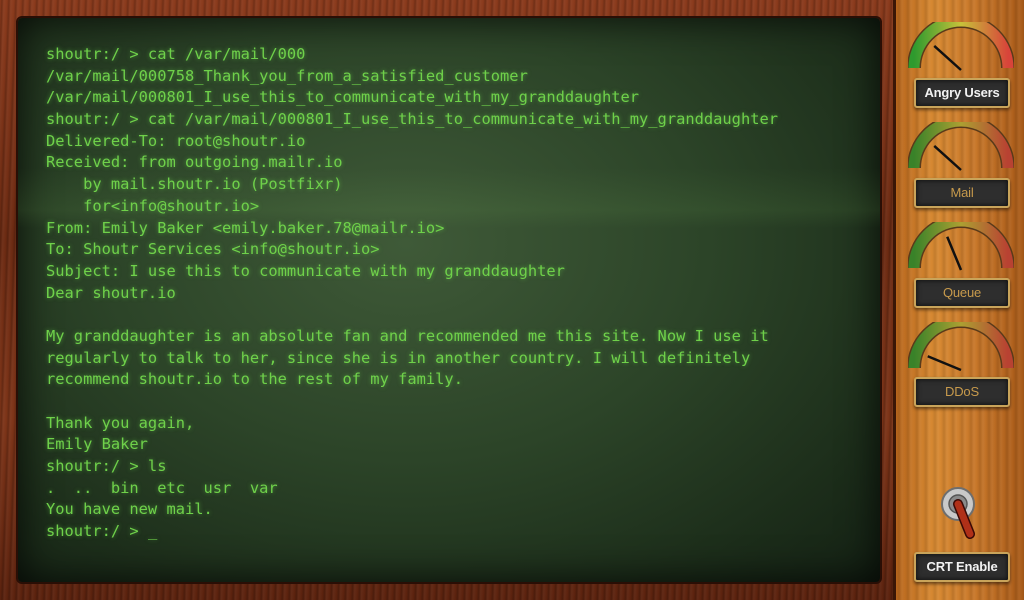  Describe the element at coordinates (962, 193) in the screenshot. I see `mail-label: Mail` at that location.